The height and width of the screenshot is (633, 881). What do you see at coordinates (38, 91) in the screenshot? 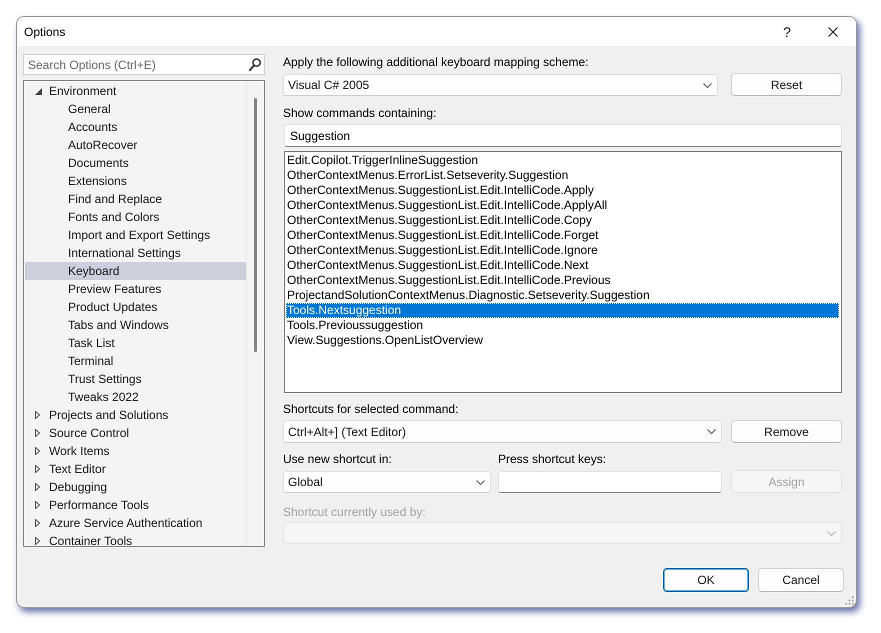
I see `caret-down-icon` at bounding box center [38, 91].